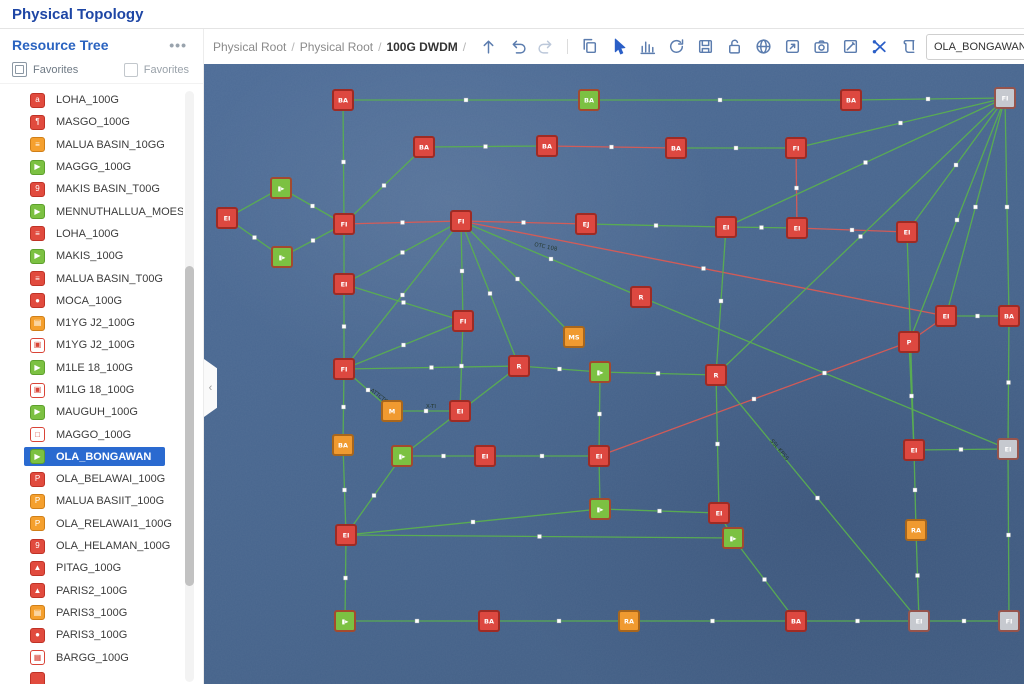  What do you see at coordinates (91, 591) in the screenshot?
I see `tree-item: ▲ PARIS2_100G` at bounding box center [91, 591].